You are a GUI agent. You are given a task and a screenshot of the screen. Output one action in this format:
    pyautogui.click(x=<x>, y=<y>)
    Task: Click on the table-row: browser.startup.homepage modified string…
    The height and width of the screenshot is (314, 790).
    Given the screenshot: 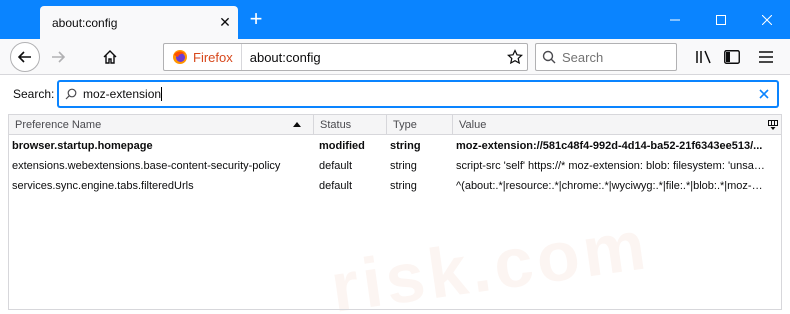 What is the action you would take?
    pyautogui.click(x=395, y=146)
    